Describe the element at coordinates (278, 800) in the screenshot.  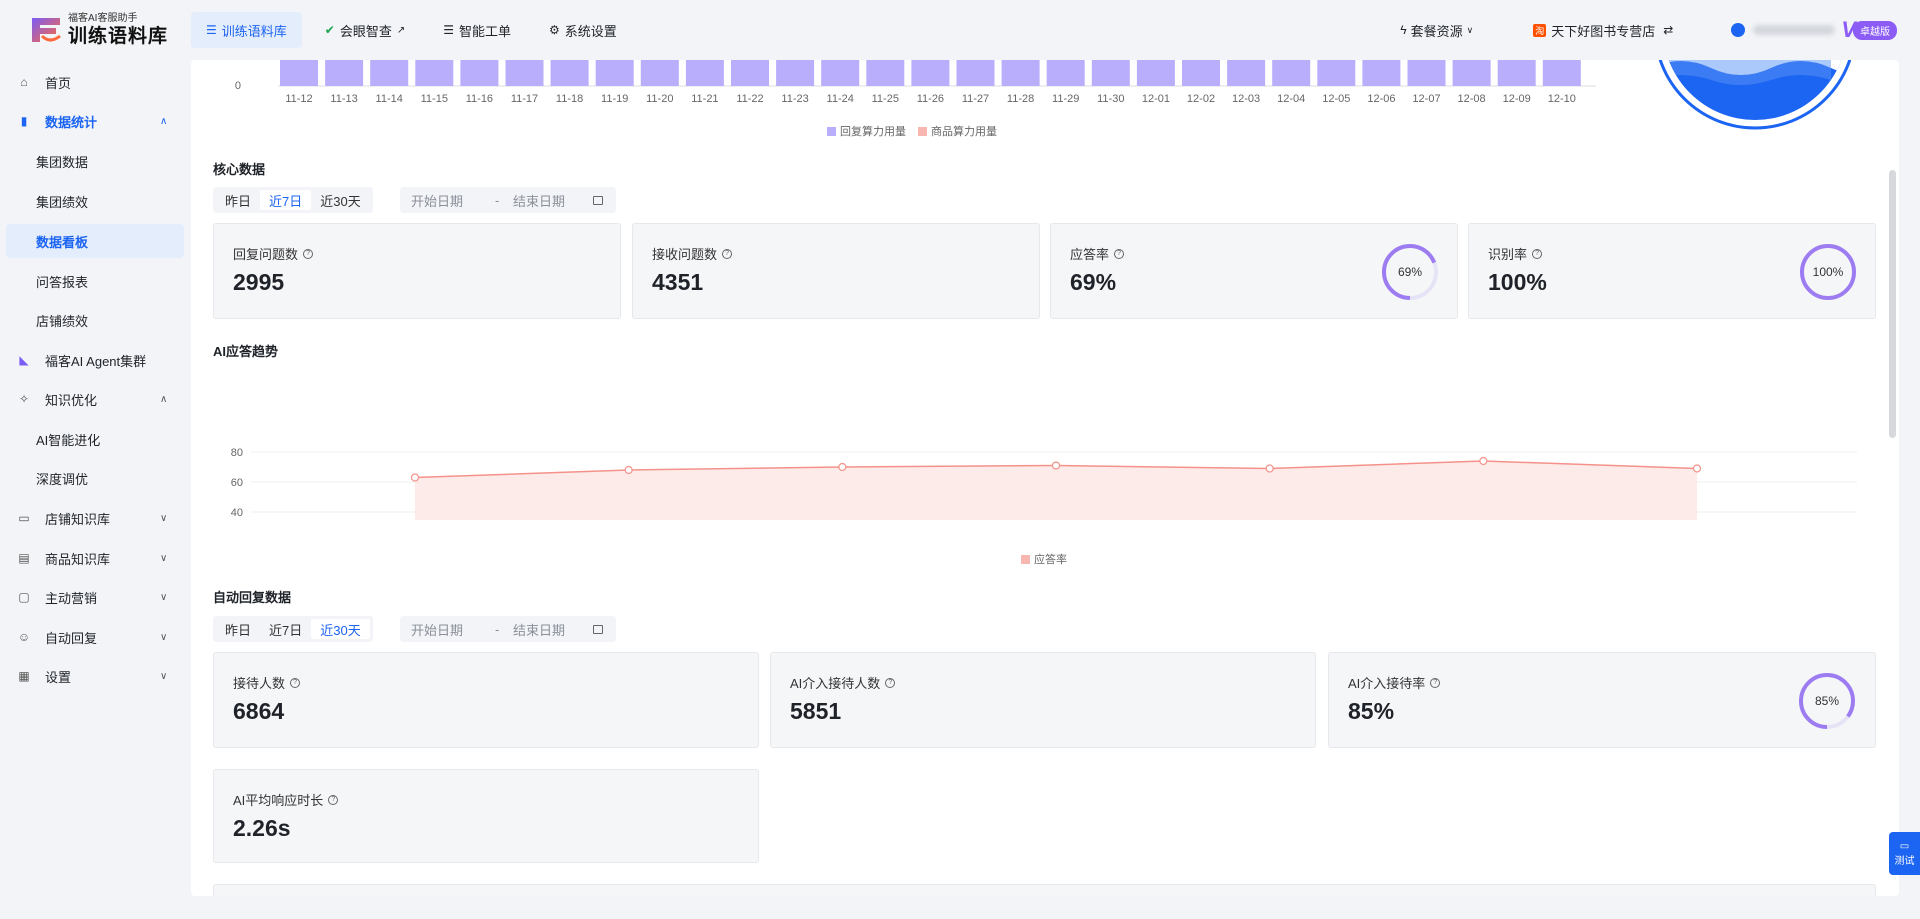
I see `card-avg-response-label: AI平均响应时长` at that location.